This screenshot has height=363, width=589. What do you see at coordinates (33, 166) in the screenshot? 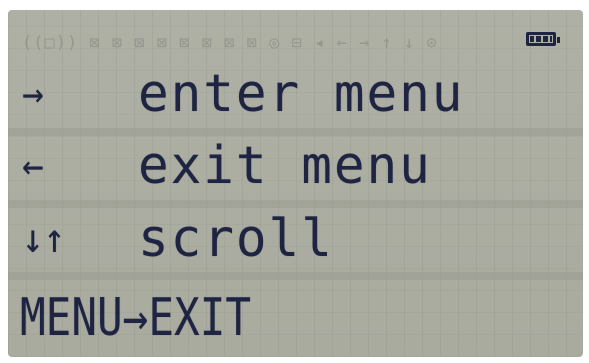
I see `left-arrow-icon: ←` at bounding box center [33, 166].